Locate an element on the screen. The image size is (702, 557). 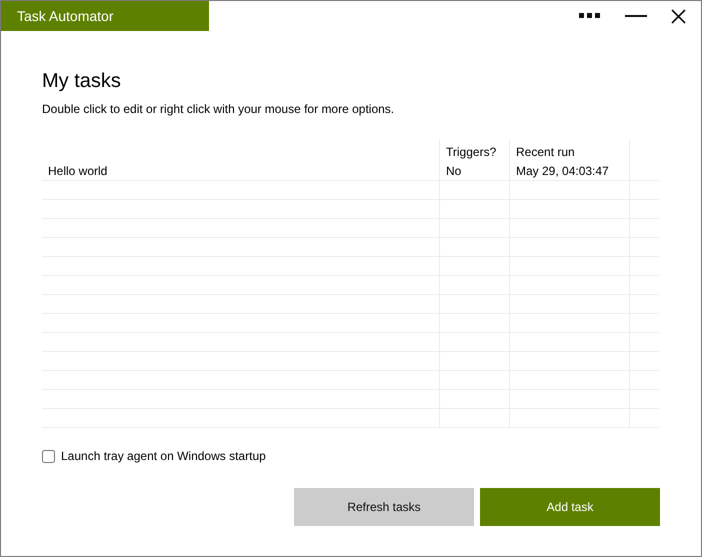
table-row: Hello world No May 29, 04:03:47 is located at coordinates (350, 171).